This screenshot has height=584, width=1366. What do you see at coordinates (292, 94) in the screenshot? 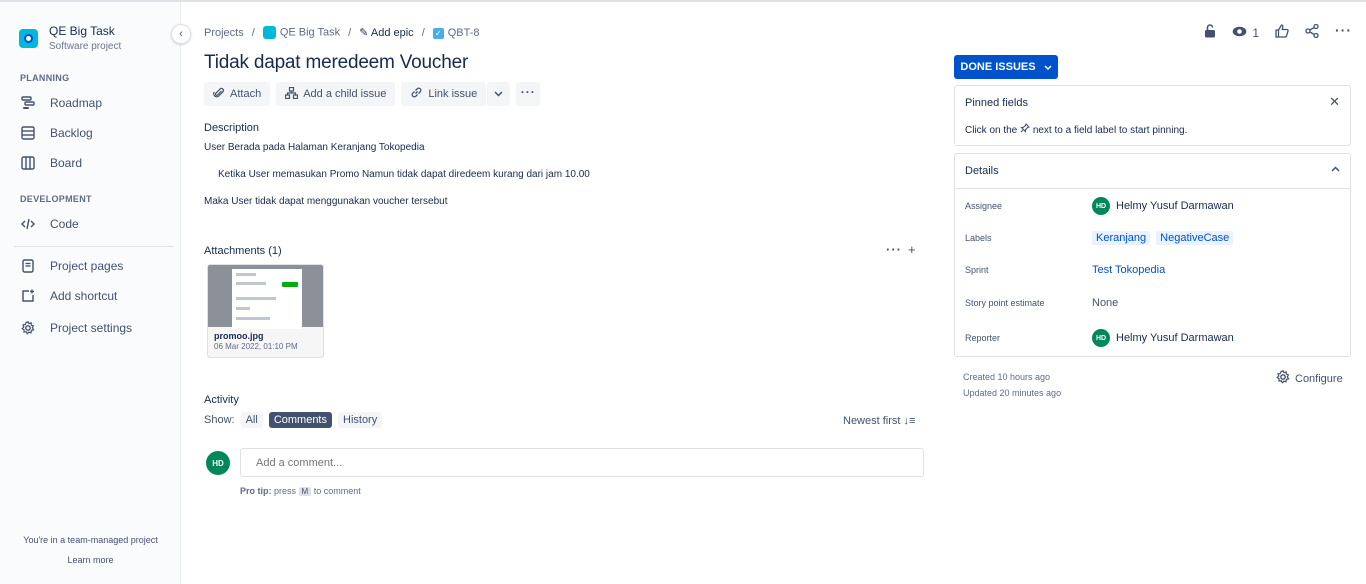
I see `child-issue-icon` at bounding box center [292, 94].